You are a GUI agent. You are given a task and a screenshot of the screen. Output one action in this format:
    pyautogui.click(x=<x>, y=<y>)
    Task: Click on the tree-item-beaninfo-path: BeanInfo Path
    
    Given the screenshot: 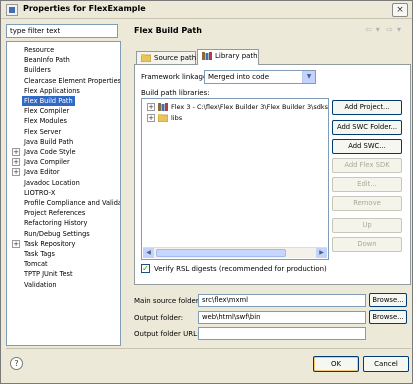 What is the action you would take?
    pyautogui.click(x=63, y=60)
    